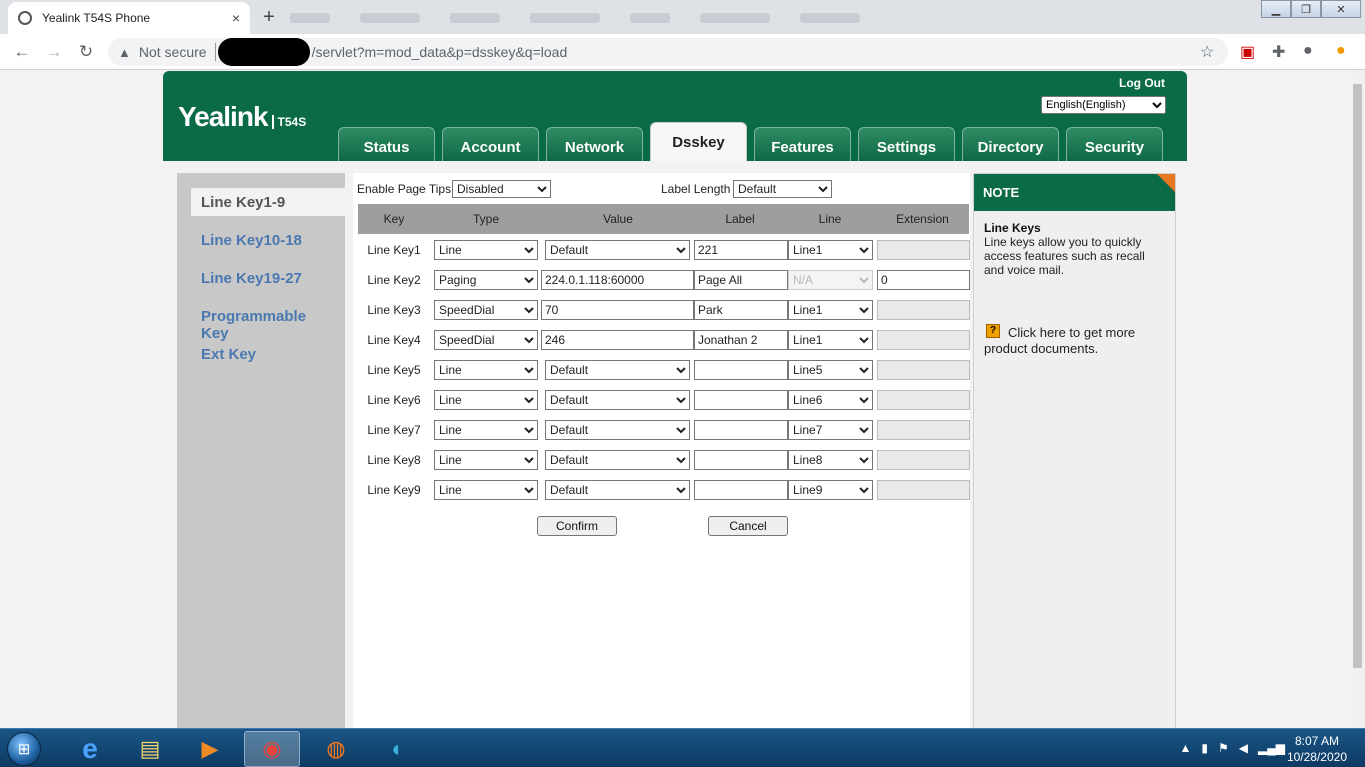  Describe the element at coordinates (1103, 105) in the screenshot. I see `language-select: English(English)` at that location.